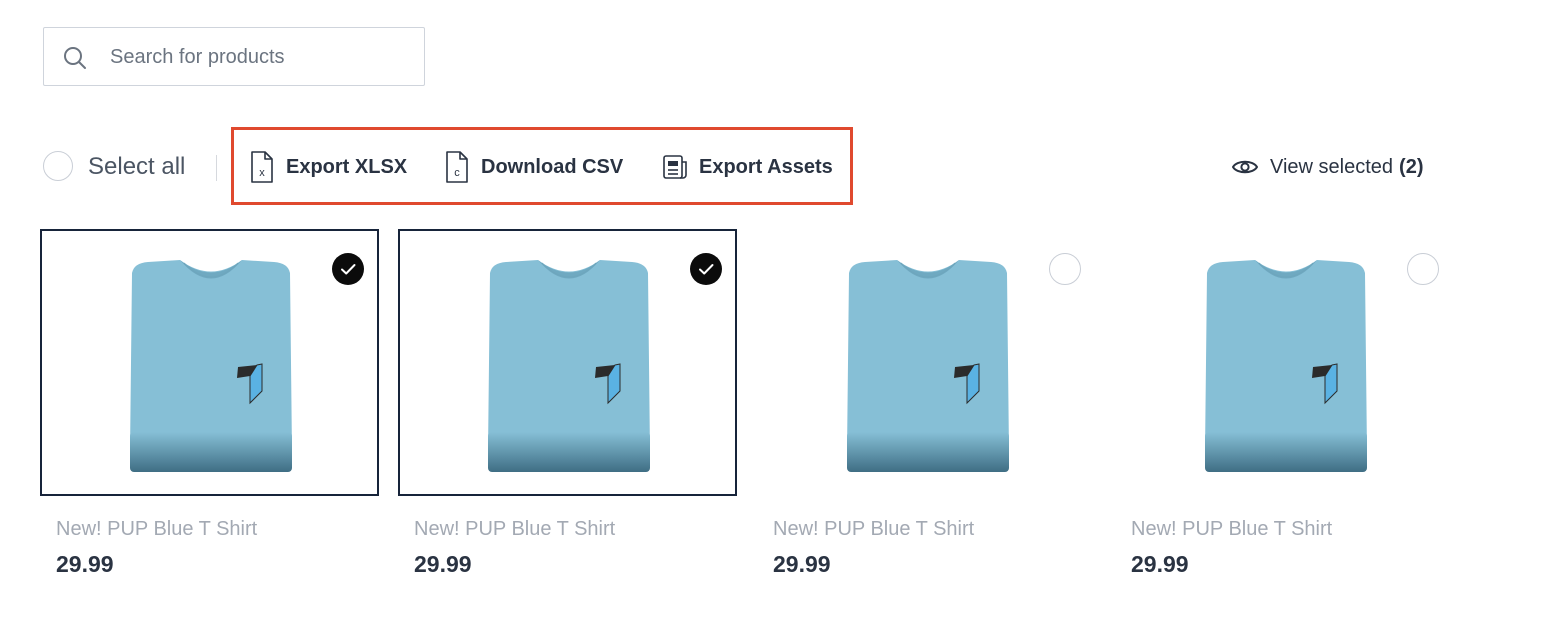 The height and width of the screenshot is (626, 1566). I want to click on select-all-checkbox, so click(58, 166).